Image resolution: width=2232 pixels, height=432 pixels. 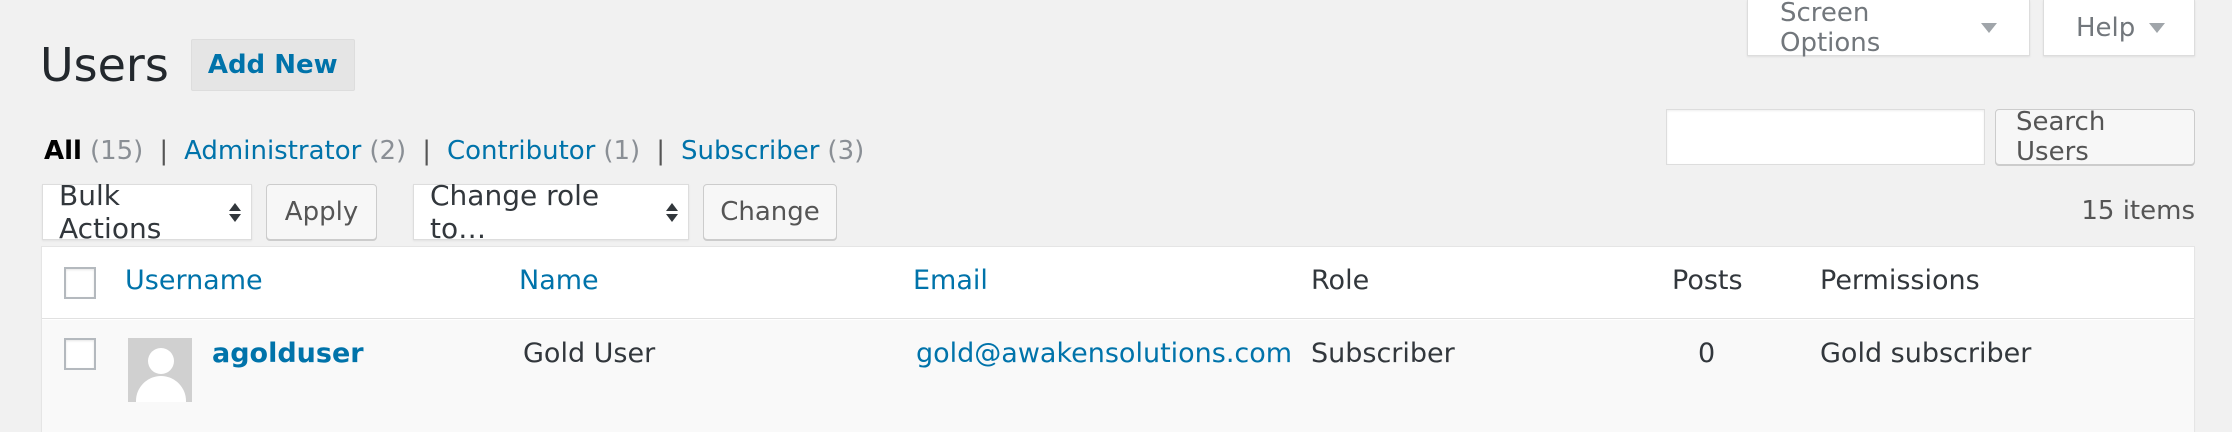 What do you see at coordinates (1825, 137) in the screenshot?
I see `search-input` at bounding box center [1825, 137].